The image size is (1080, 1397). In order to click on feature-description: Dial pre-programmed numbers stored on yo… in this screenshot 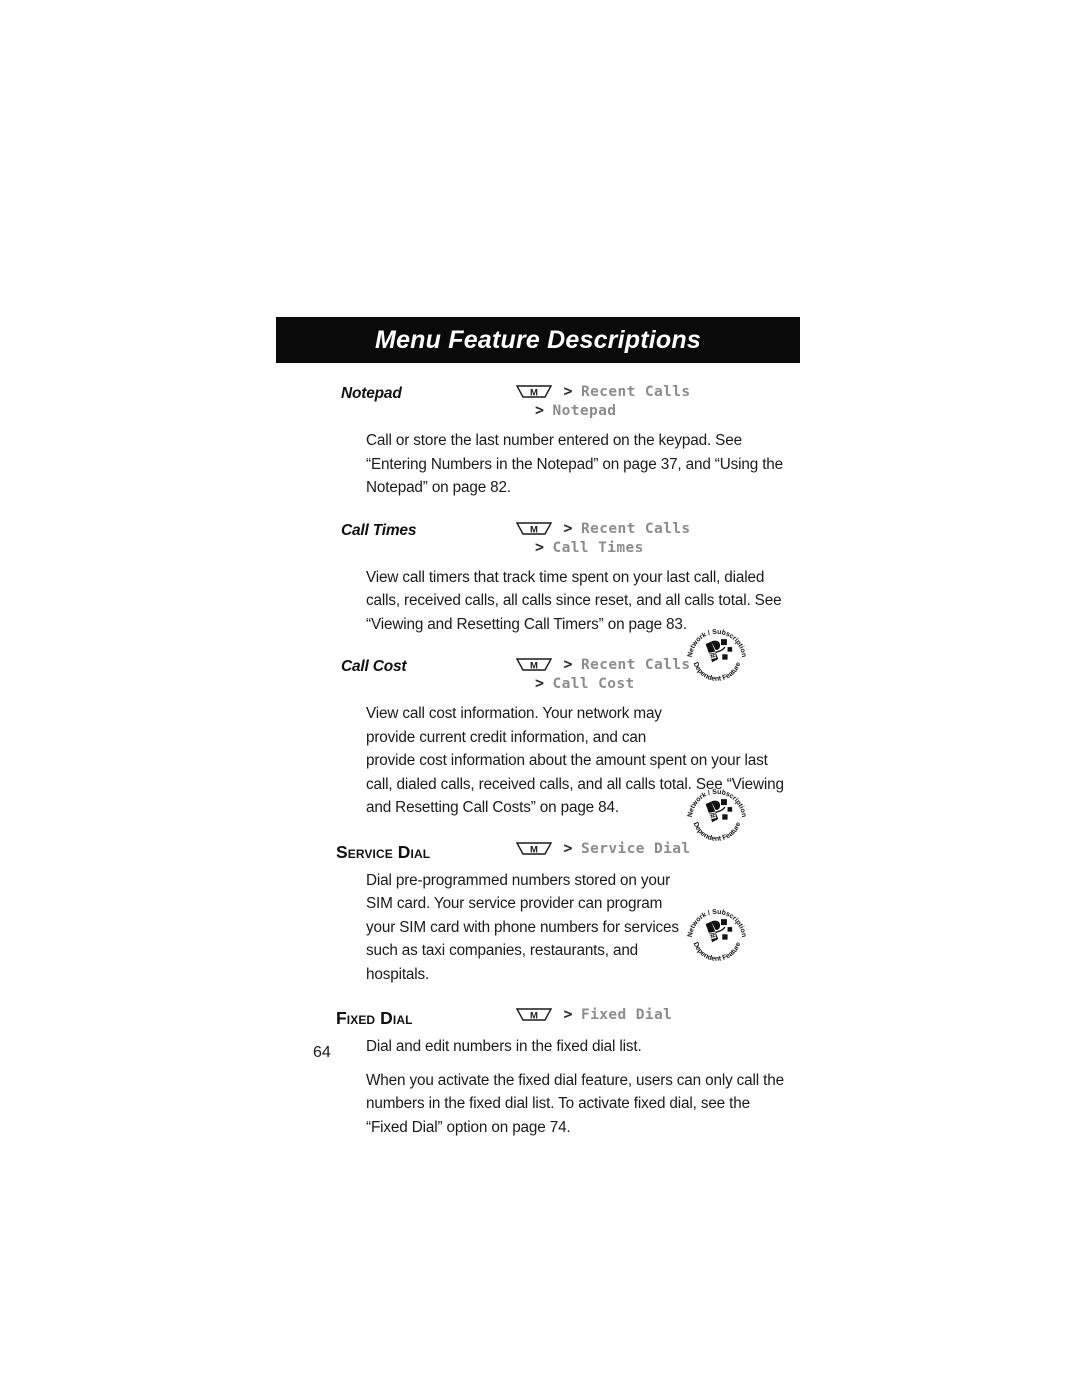, I will do `click(522, 927)`.